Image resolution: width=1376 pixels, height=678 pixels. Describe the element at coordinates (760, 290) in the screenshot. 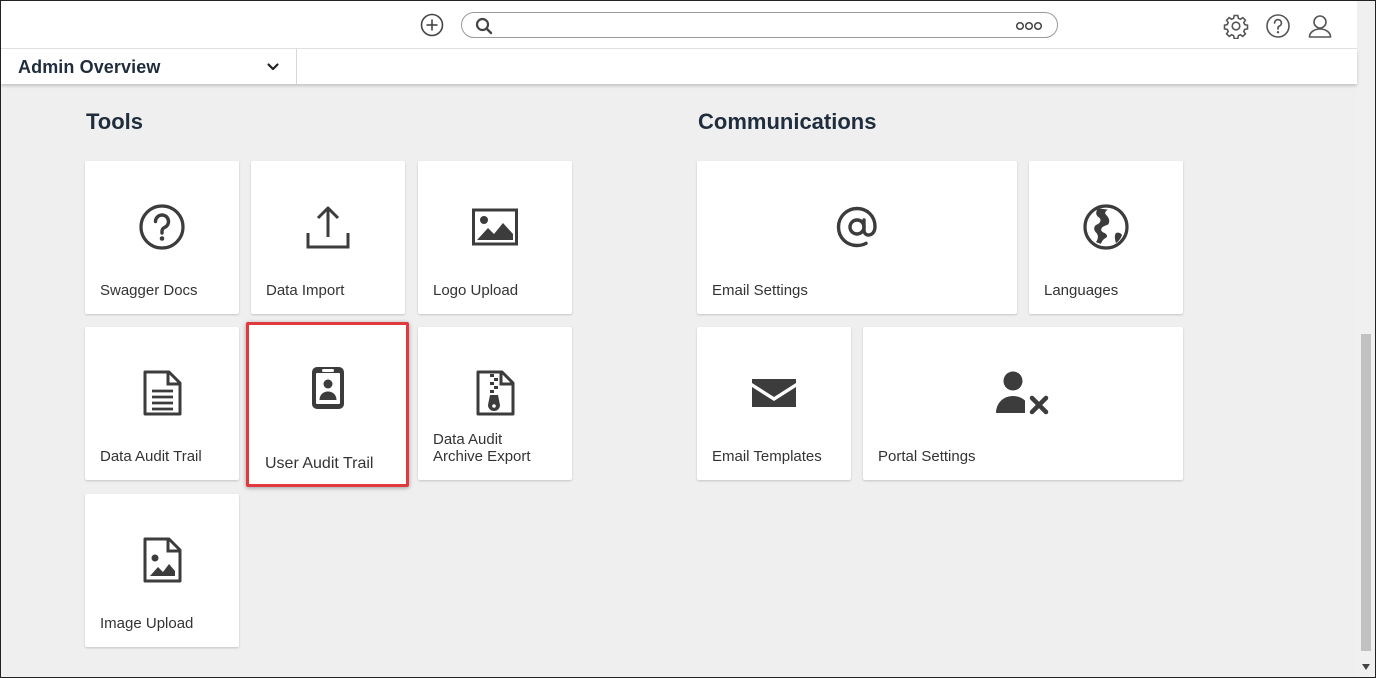

I see `tile-label: Email Settings` at that location.